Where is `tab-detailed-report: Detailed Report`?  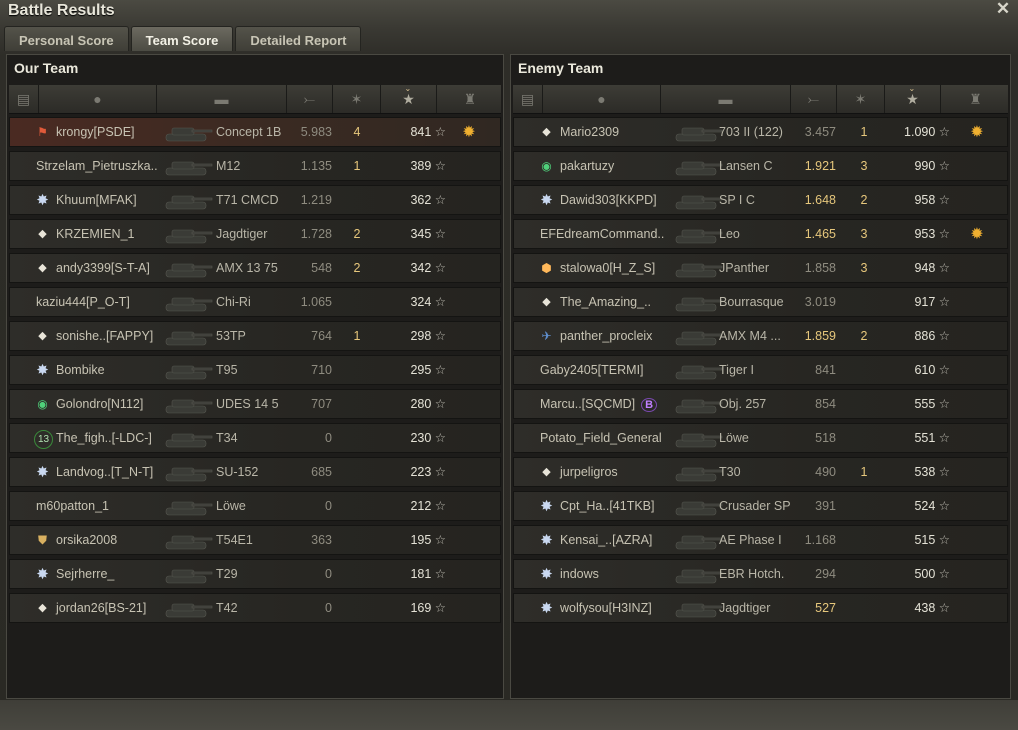 tab-detailed-report: Detailed Report is located at coordinates (298, 38).